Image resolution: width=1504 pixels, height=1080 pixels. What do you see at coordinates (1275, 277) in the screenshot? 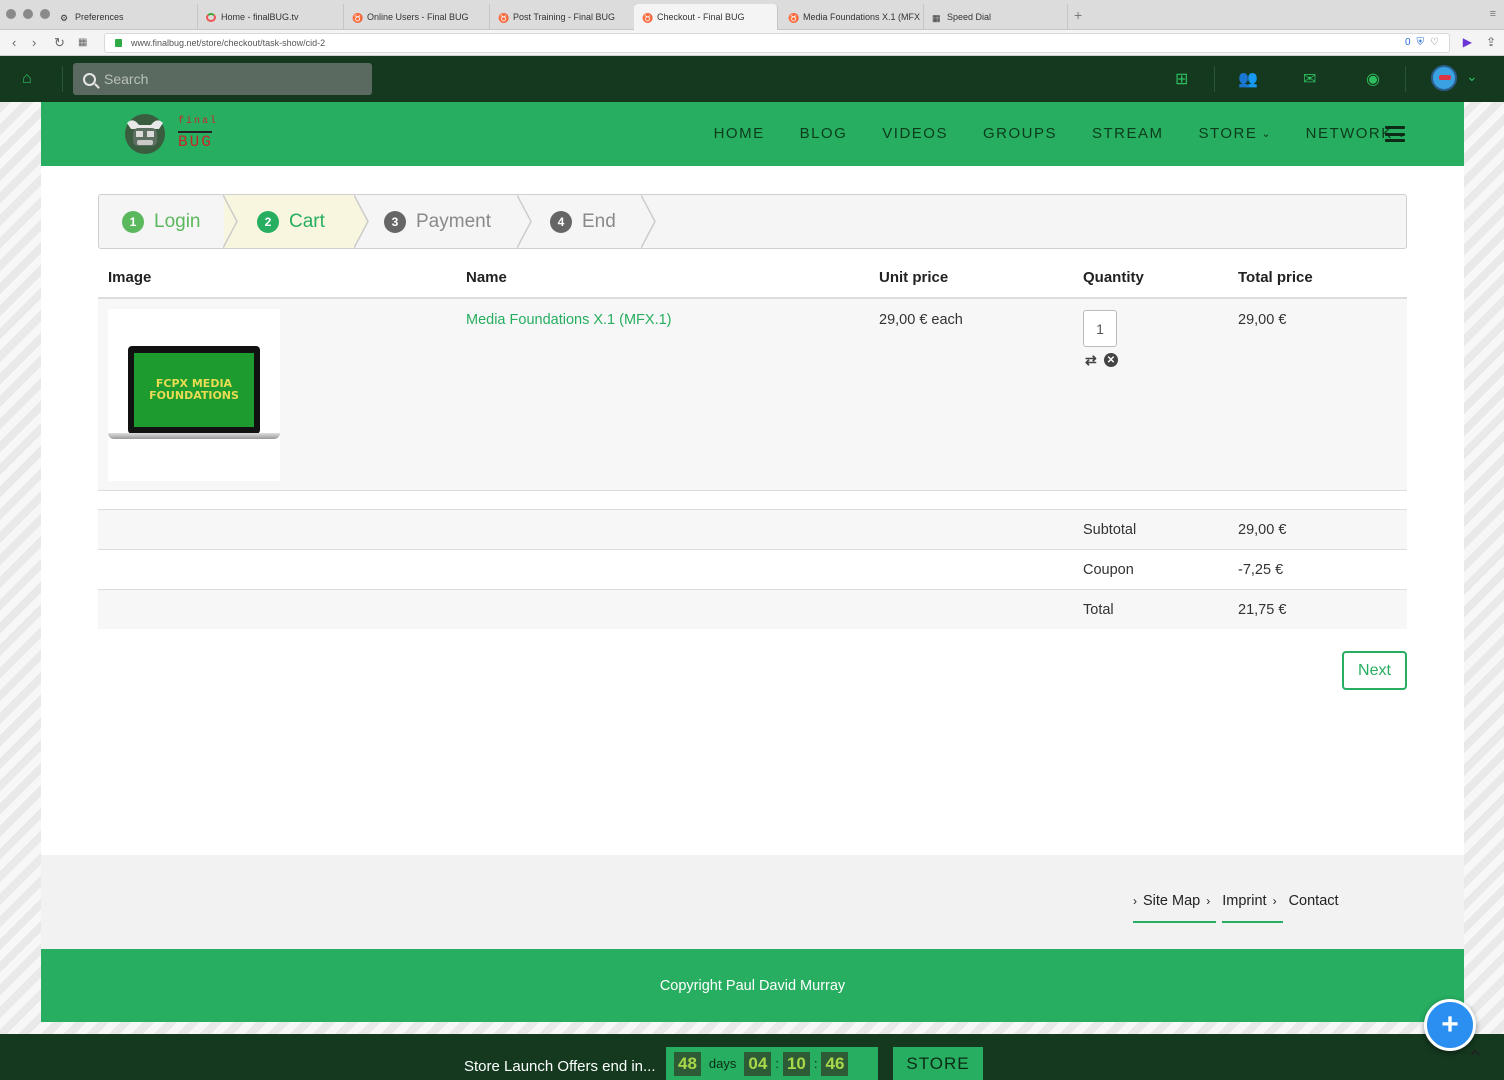
I see `col-total-price: Total price` at bounding box center [1275, 277].